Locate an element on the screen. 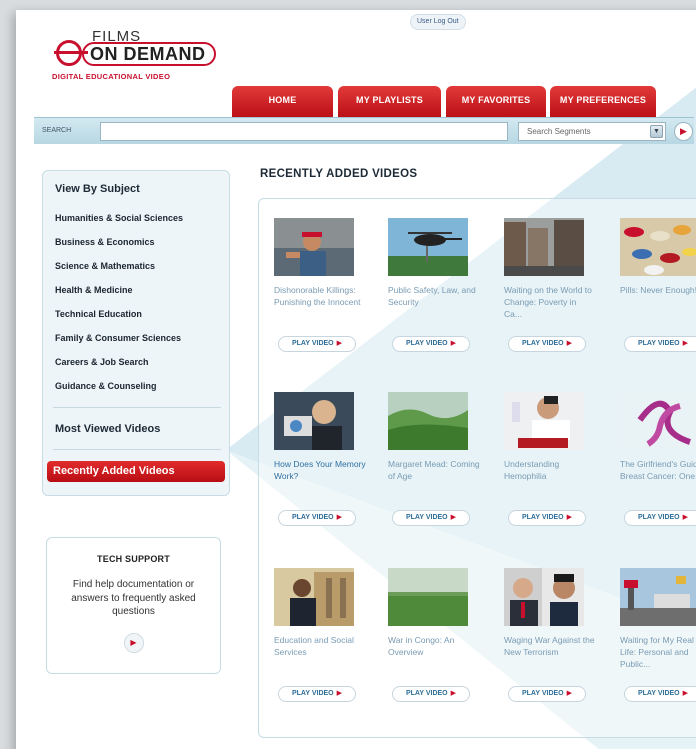 The image size is (696, 749). subject-item-business: Business & Economics is located at coordinates (119, 249).